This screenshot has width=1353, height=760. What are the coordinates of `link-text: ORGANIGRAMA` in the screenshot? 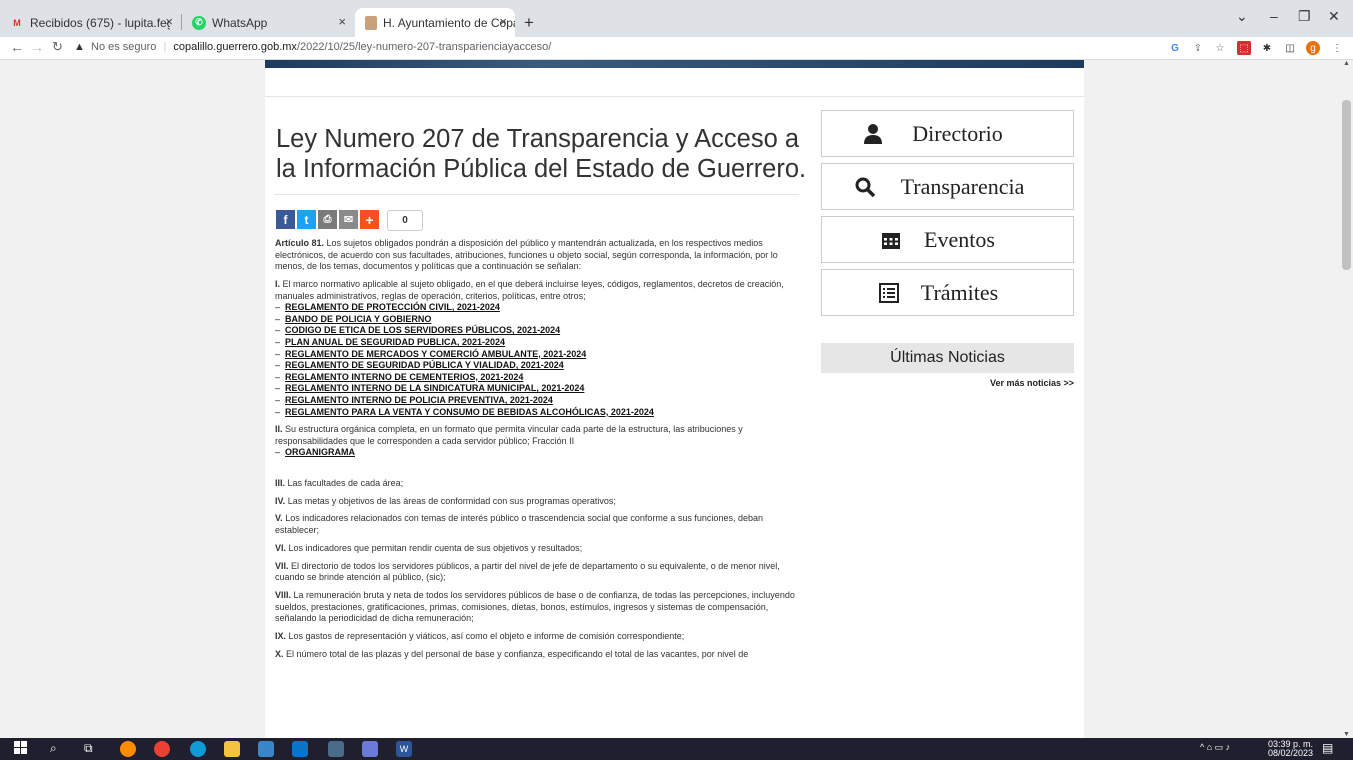 It's located at (320, 452).